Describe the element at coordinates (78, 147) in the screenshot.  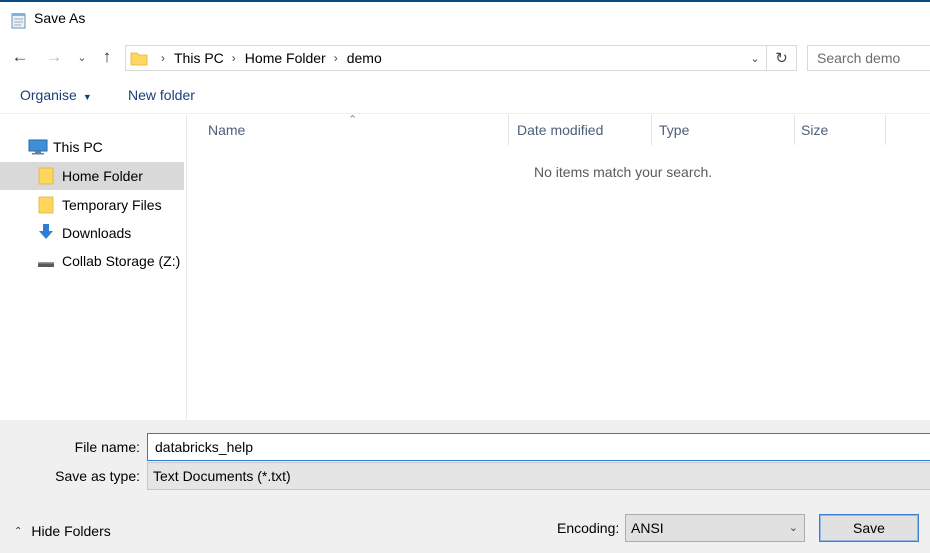
I see `sidebar-item-label: This PC` at that location.